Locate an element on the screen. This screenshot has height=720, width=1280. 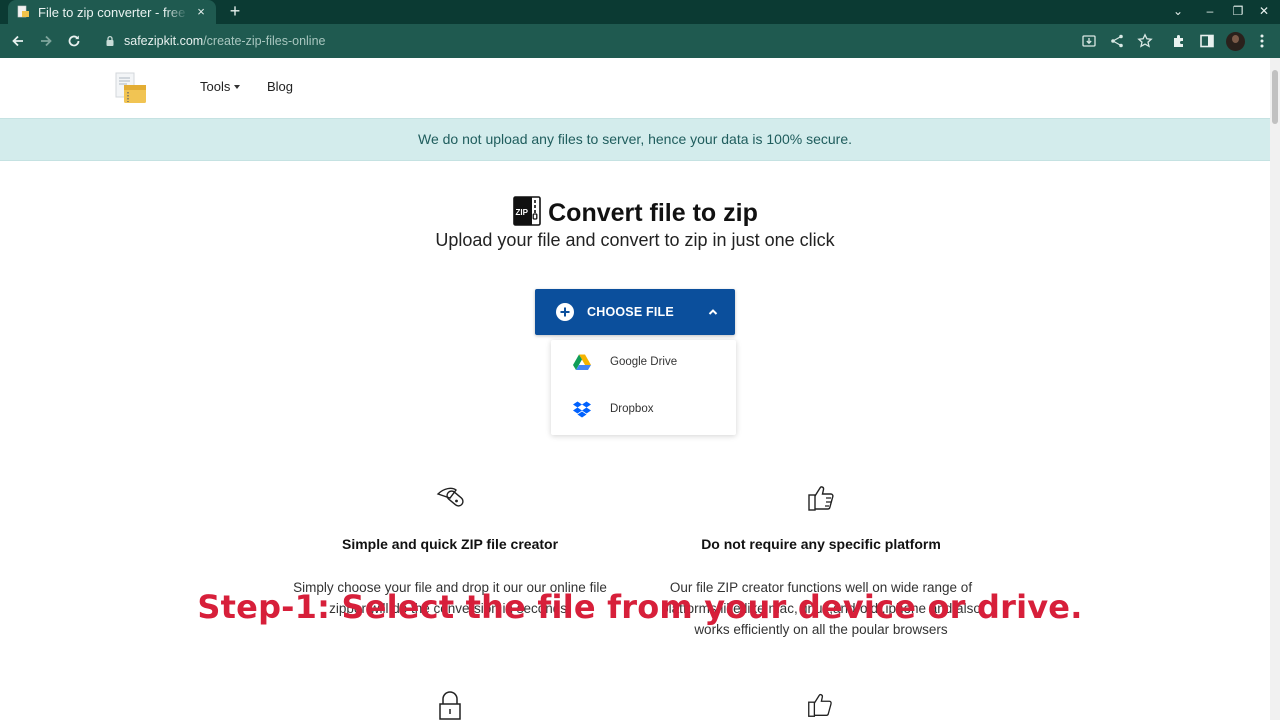
extensions-puzzle-icon is located at coordinates (1179, 41).